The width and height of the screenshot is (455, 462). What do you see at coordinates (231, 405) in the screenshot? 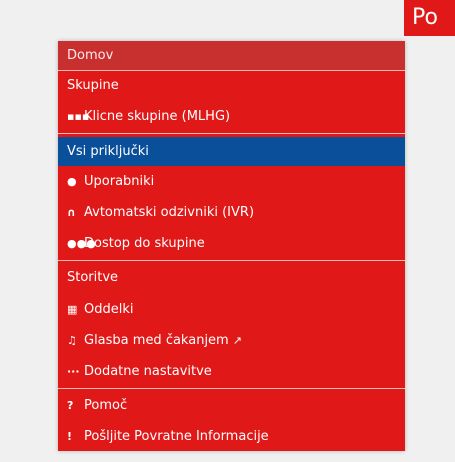
I see `menu-item-help: ? Pomoč` at bounding box center [231, 405].